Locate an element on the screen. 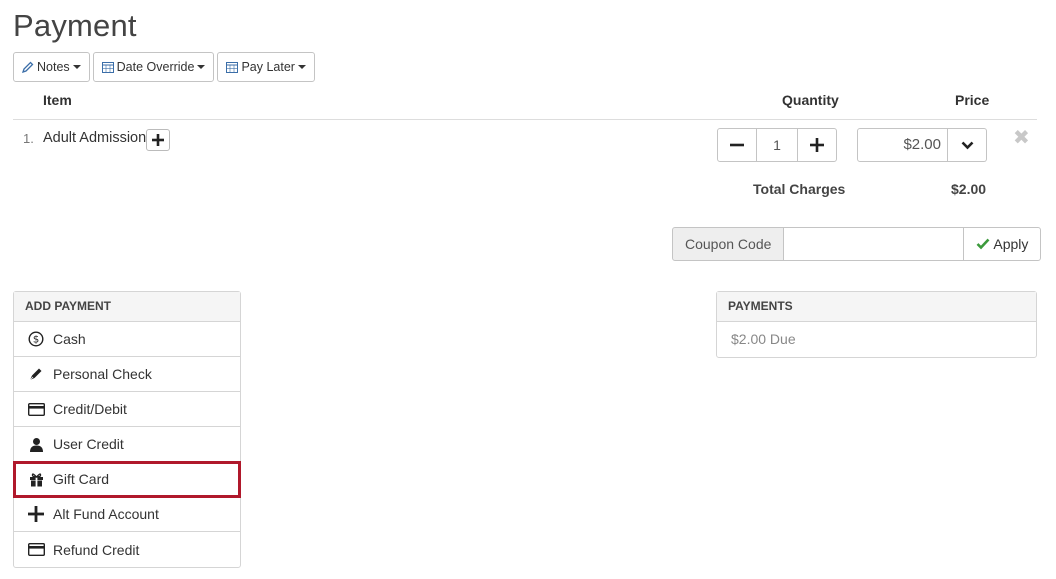 This screenshot has width=1056, height=579. item-name: Adult Admission is located at coordinates (95, 138).